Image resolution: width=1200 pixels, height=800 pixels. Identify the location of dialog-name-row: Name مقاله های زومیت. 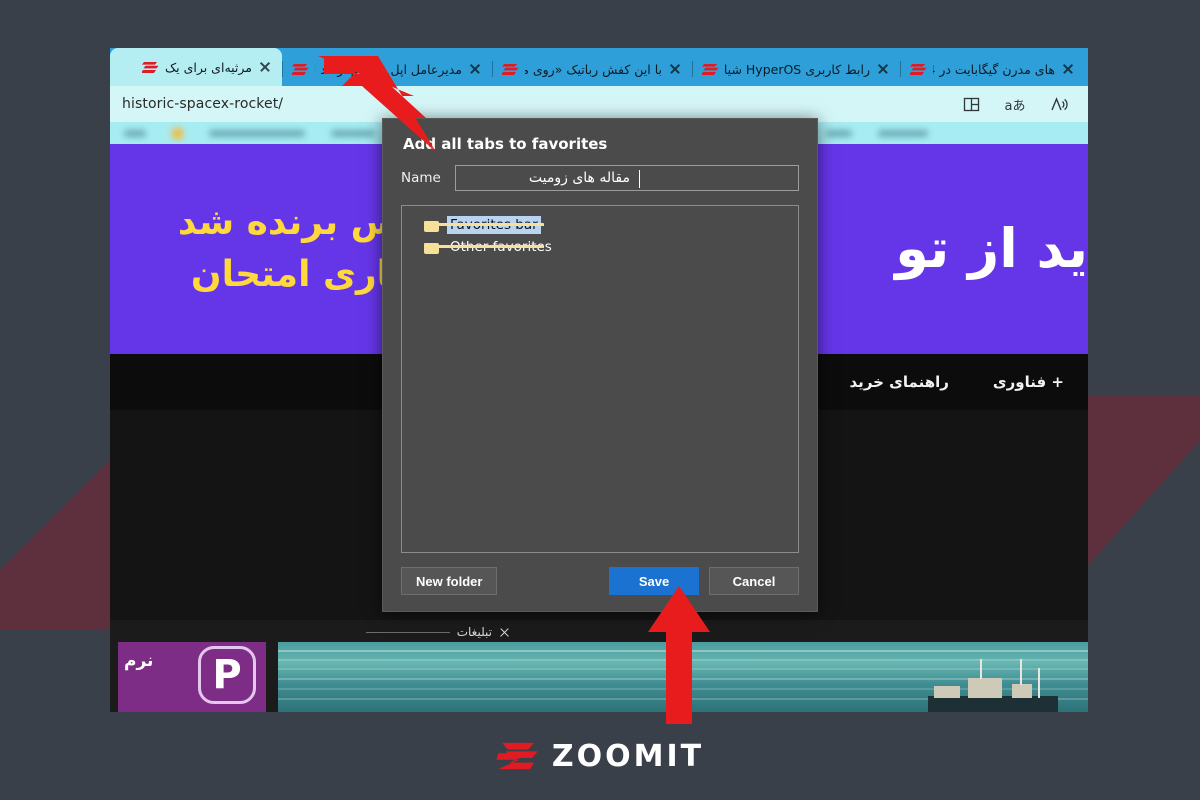
(600, 172).